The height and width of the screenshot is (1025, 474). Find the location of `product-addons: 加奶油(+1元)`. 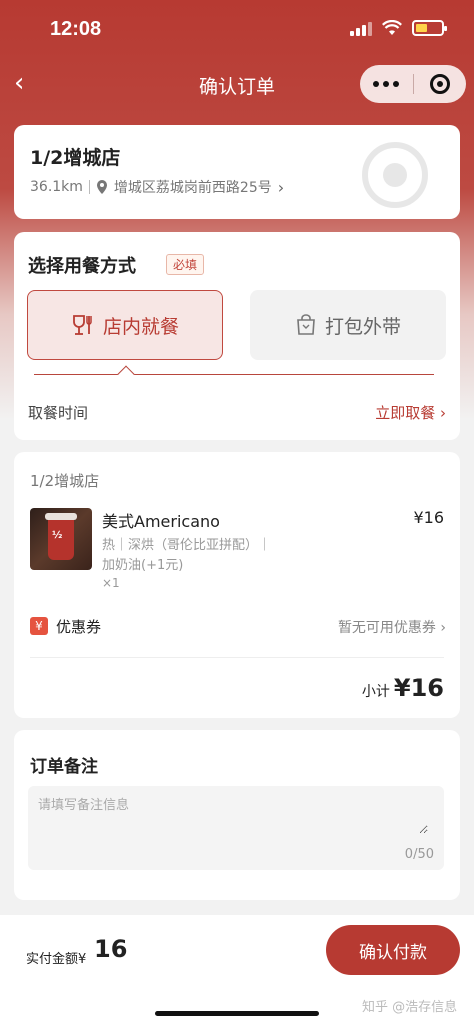

product-addons: 加奶油(+1元) is located at coordinates (143, 565).